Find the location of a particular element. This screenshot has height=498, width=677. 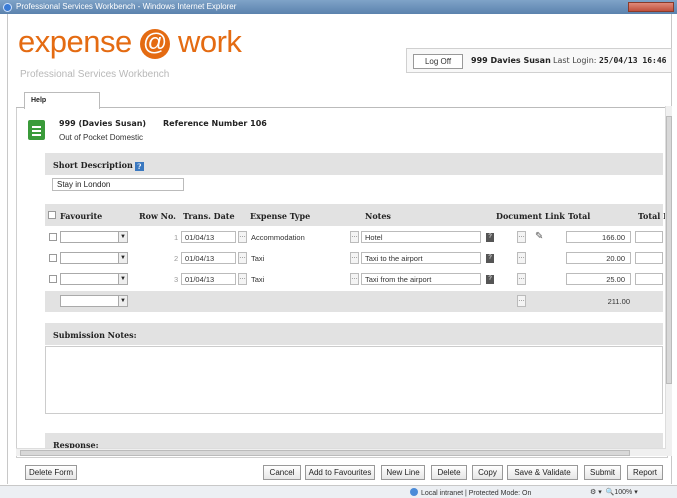

notes-input: Taxi from the airport is located at coordinates (421, 279).